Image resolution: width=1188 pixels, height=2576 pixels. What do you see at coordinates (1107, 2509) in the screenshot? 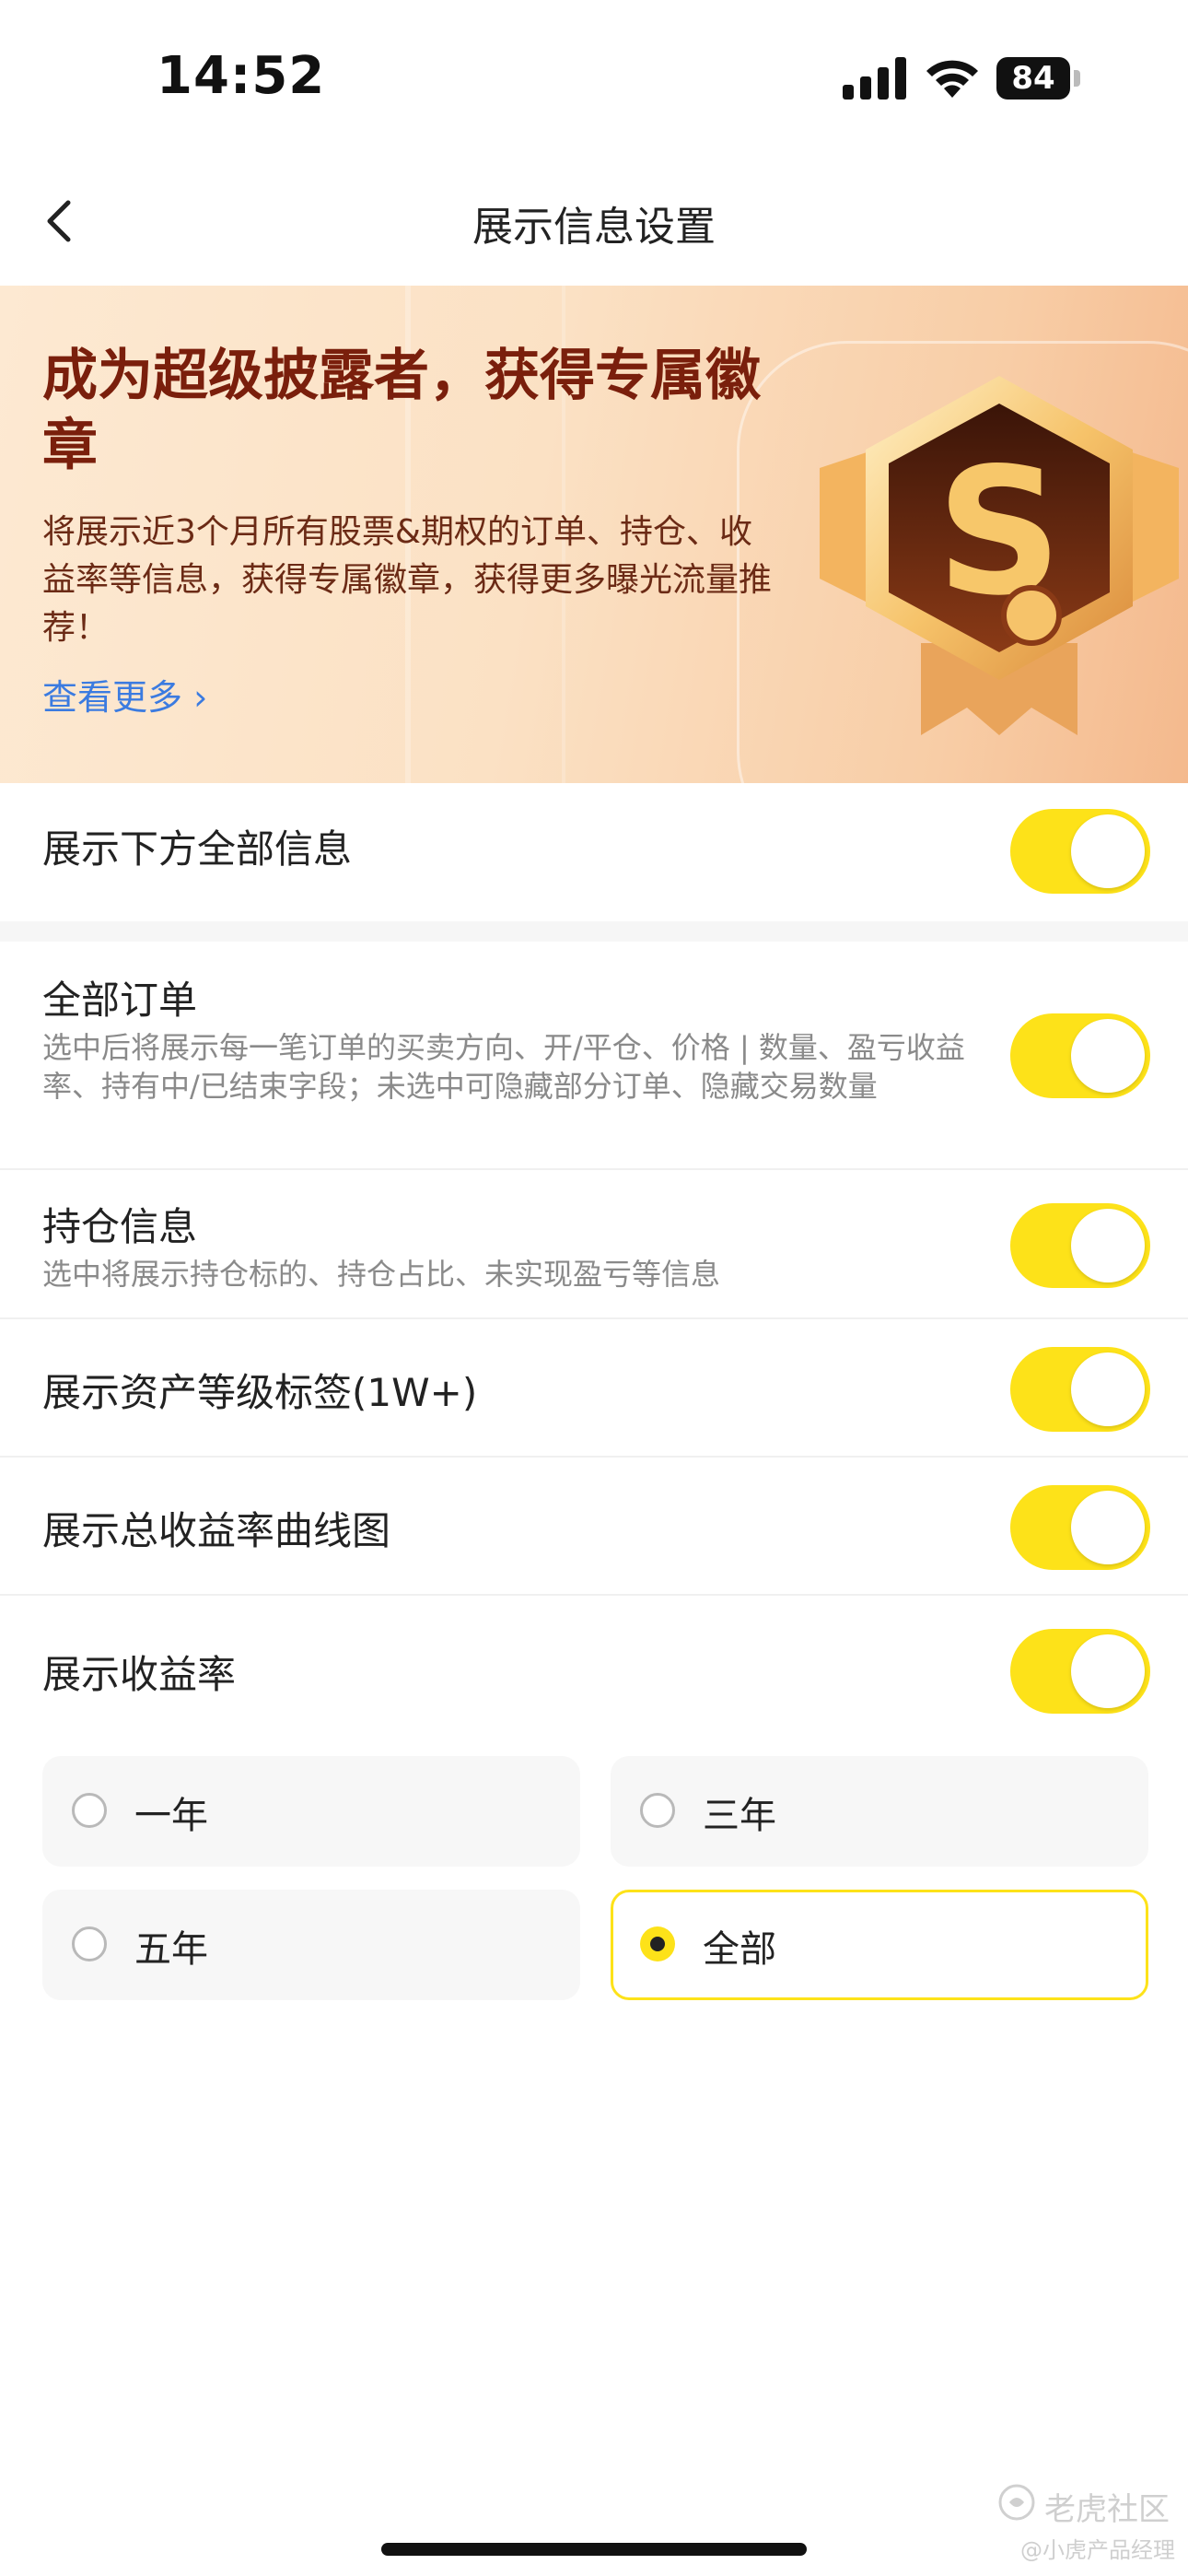
I see `watermark-brand: 老虎社区` at bounding box center [1107, 2509].